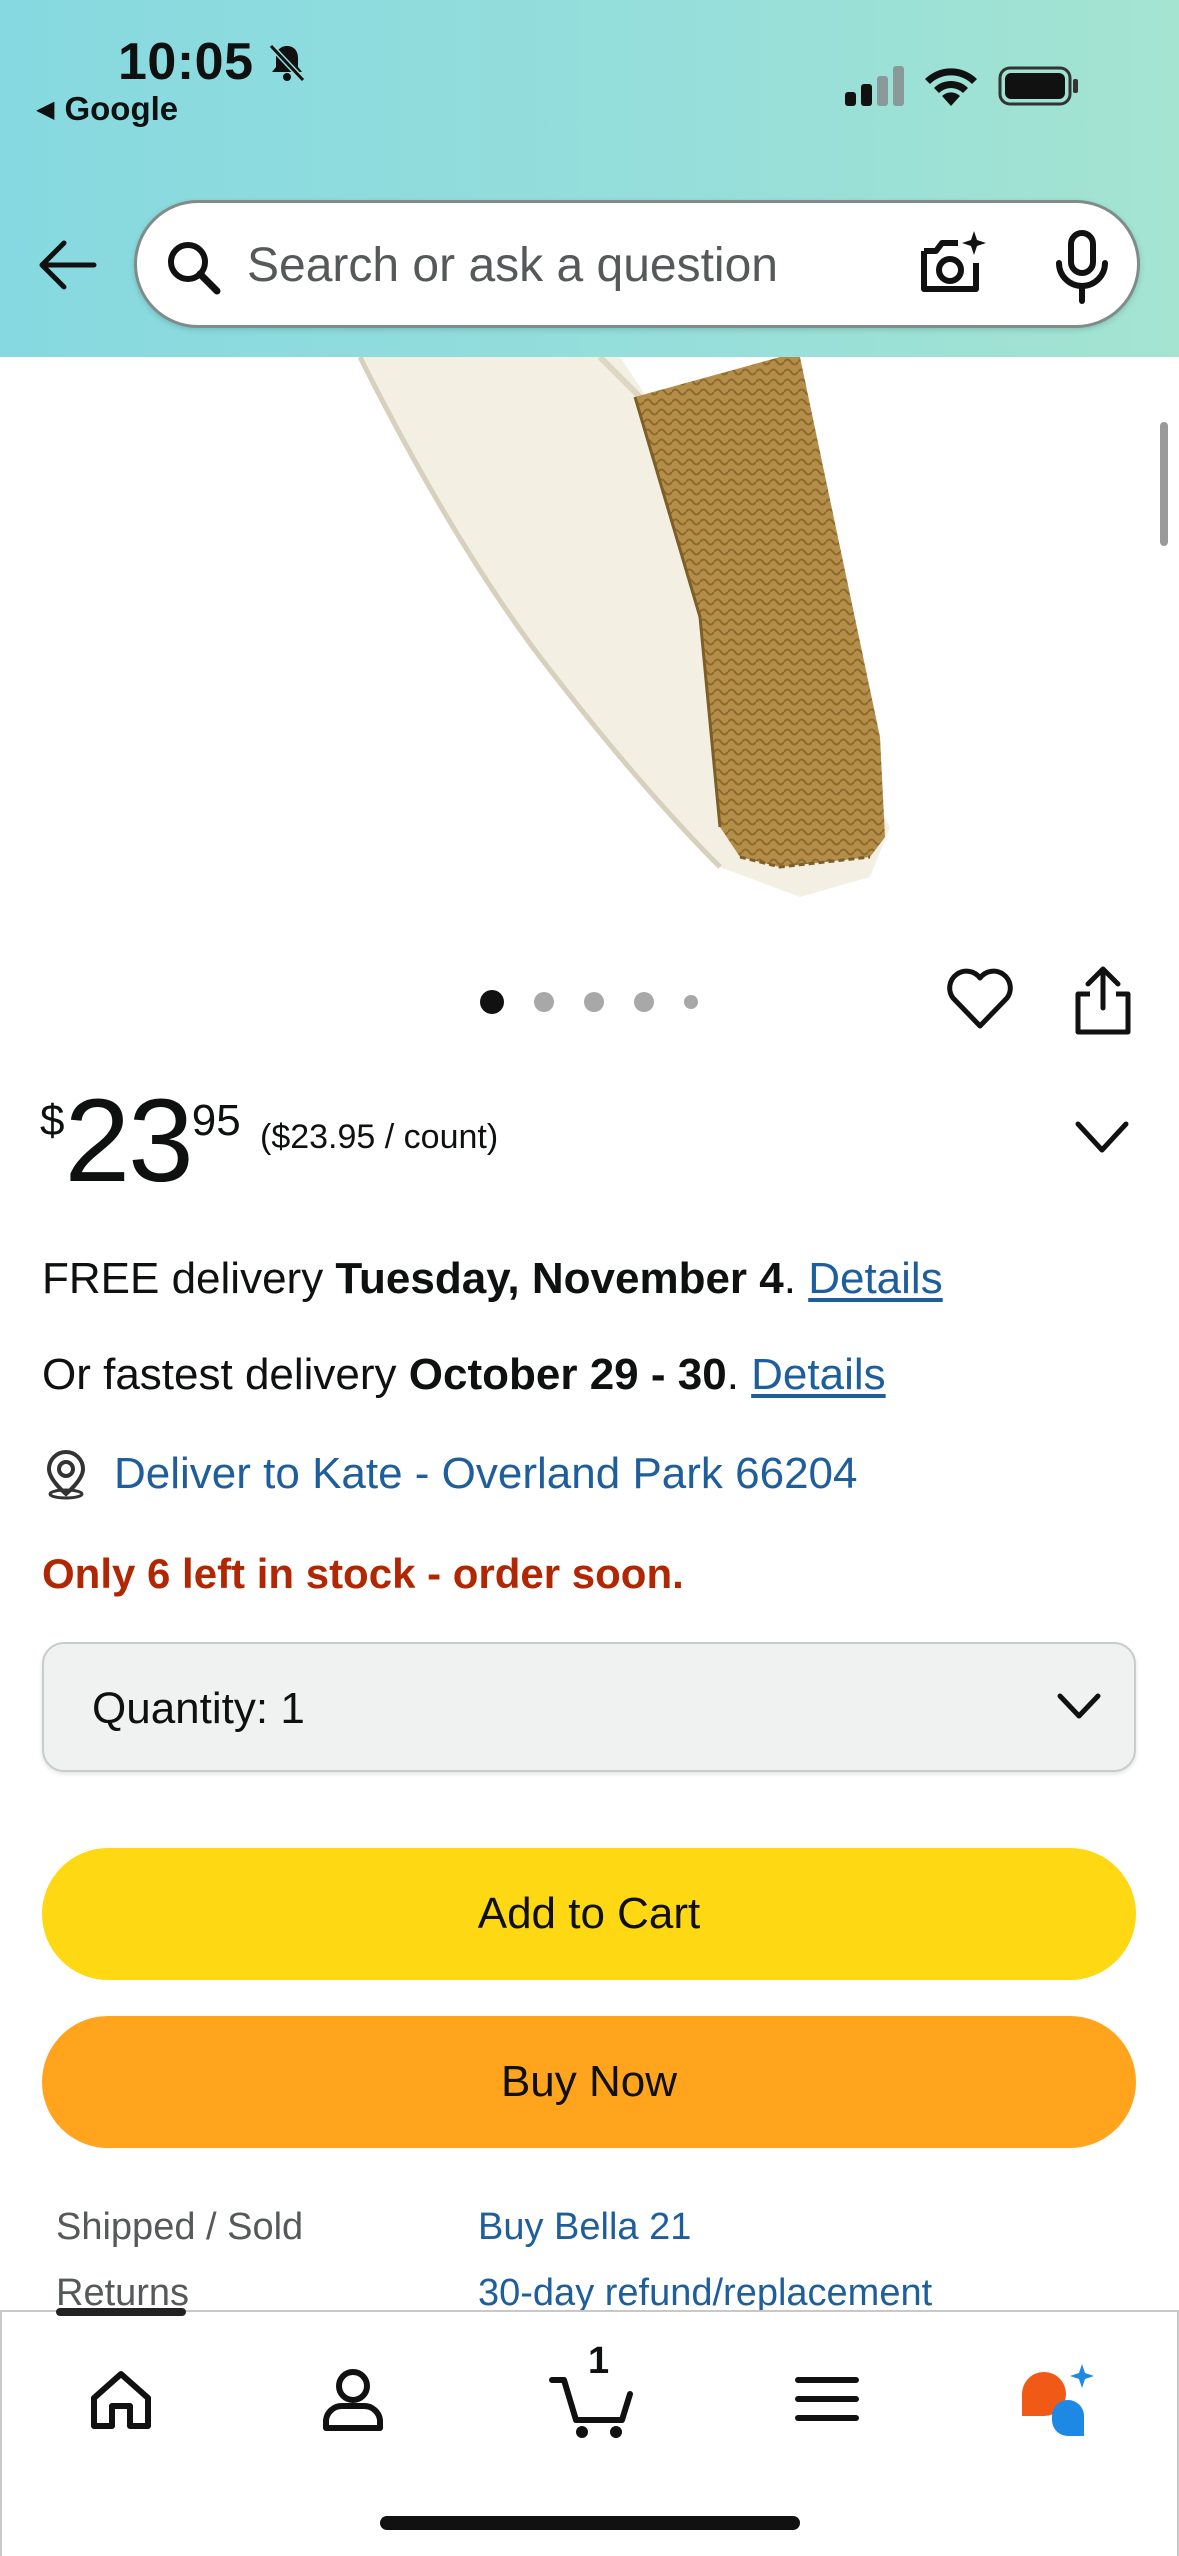  I want to click on unit-price: ($23.95 / count), so click(379, 1137).